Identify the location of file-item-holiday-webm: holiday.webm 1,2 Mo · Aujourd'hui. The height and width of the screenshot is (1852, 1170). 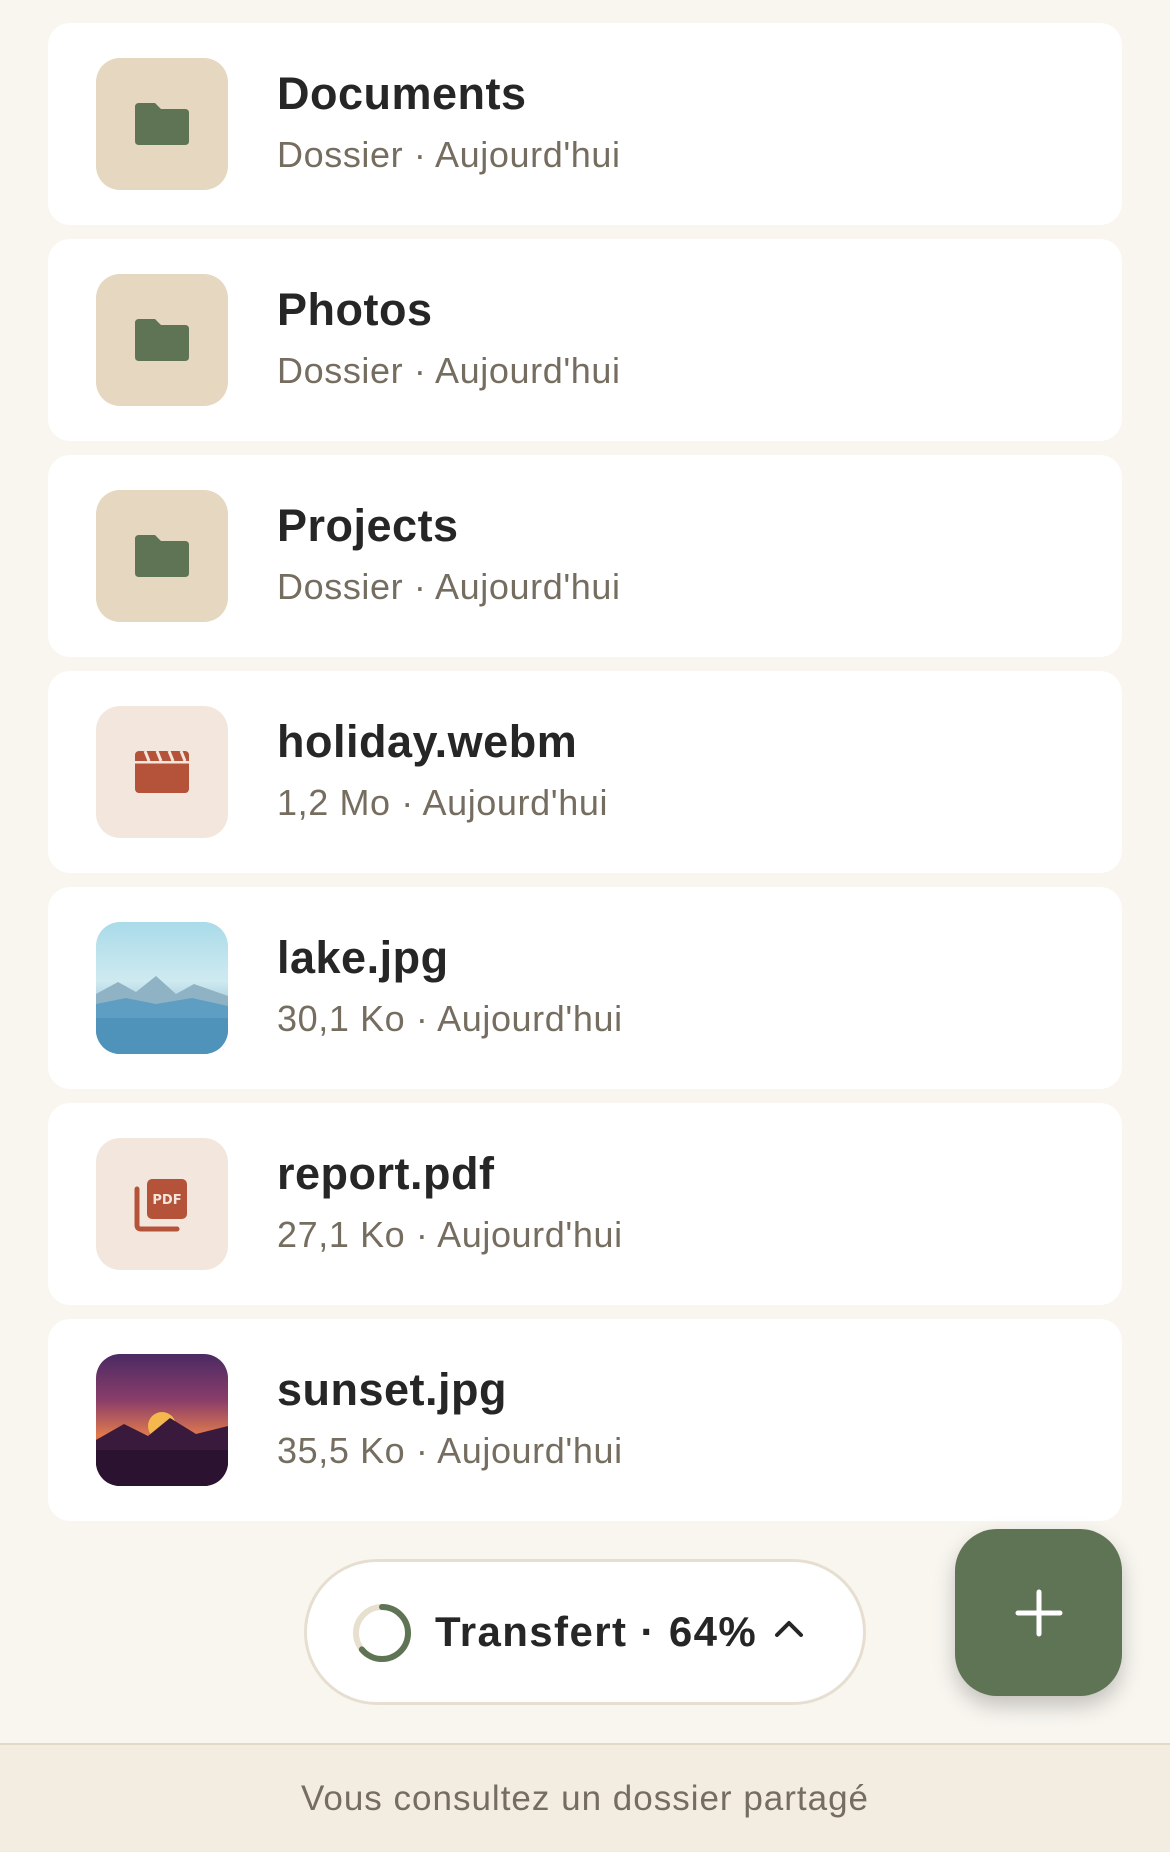
(585, 772).